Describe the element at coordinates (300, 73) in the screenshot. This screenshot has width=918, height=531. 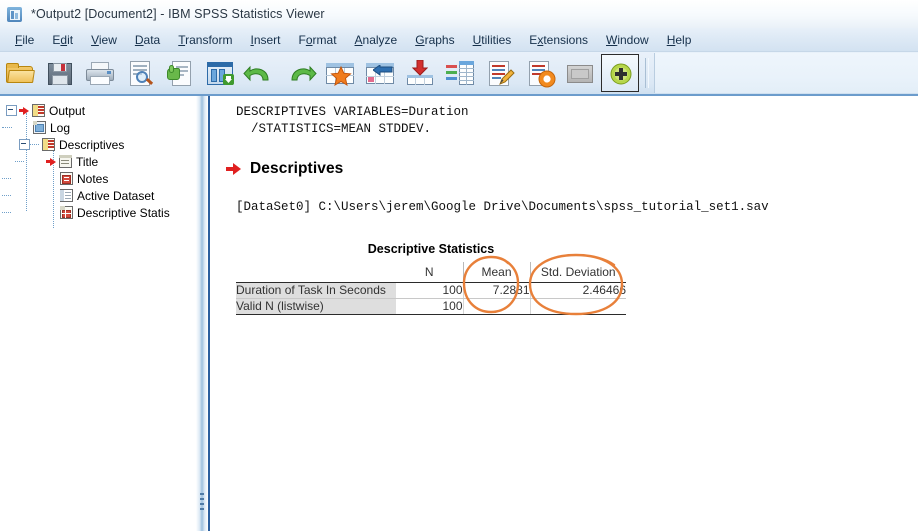
I see `redo-icon` at that location.